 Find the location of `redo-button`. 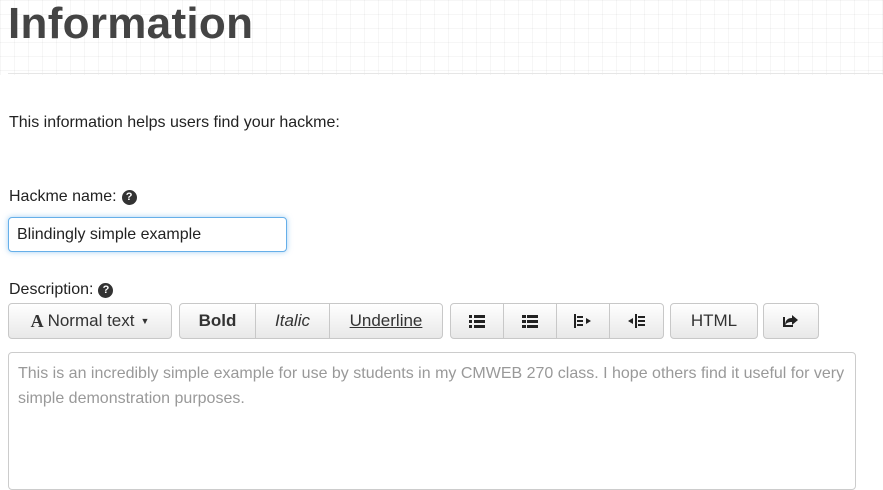

redo-button is located at coordinates (791, 321).